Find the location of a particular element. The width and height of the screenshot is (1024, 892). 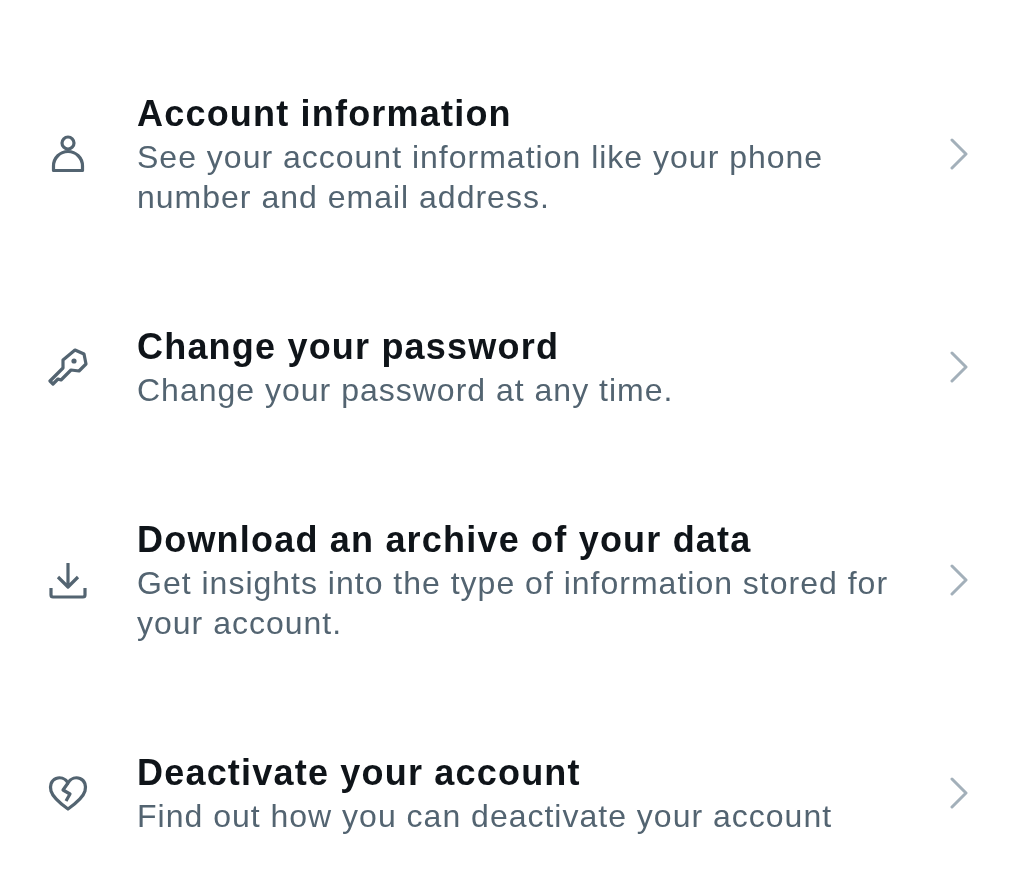

key-icon is located at coordinates (68, 367).